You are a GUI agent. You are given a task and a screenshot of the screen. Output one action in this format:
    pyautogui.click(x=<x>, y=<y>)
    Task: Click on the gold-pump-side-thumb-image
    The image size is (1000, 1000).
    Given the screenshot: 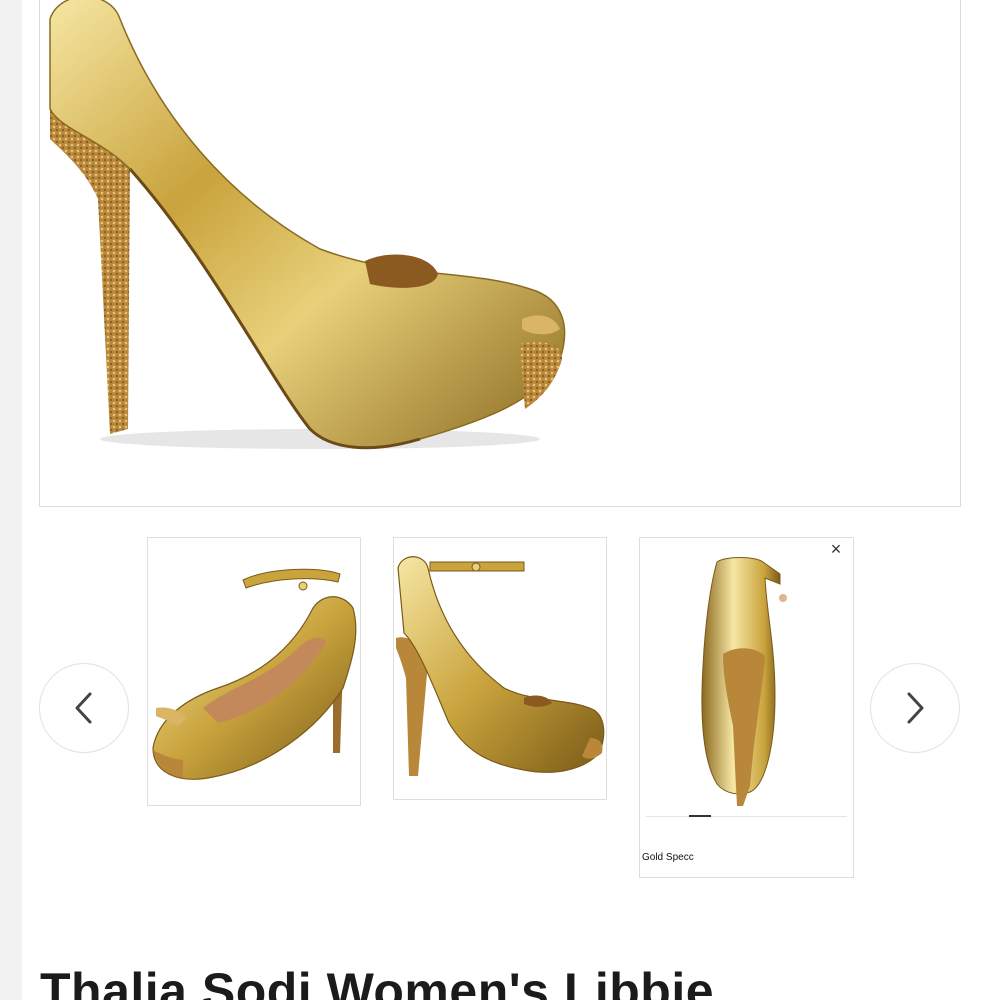 What is the action you would take?
    pyautogui.click(x=500, y=666)
    